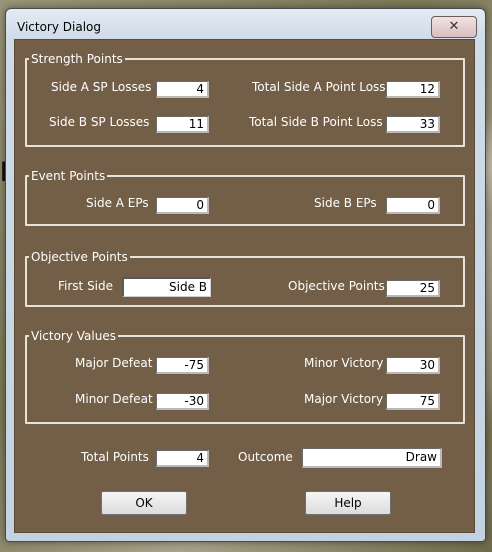  Describe the element at coordinates (413, 288) in the screenshot. I see `objective-points-field: 25` at that location.